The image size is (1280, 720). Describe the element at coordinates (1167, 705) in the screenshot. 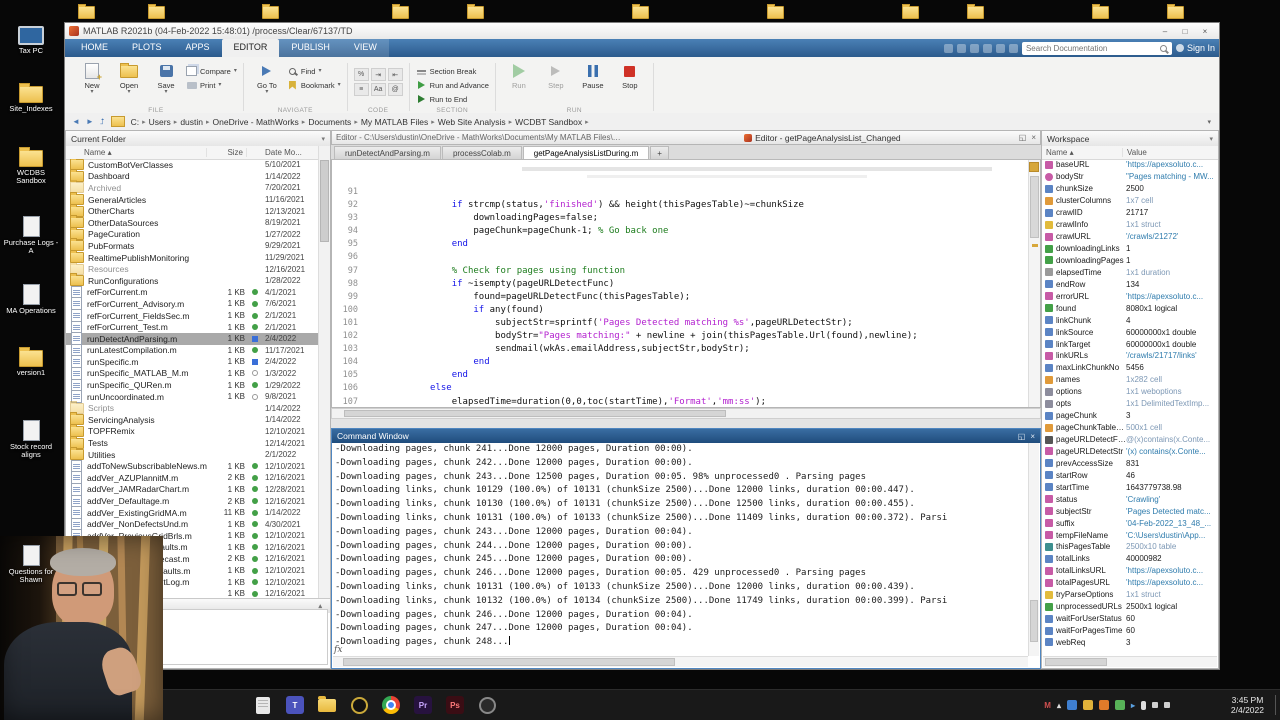

I see `tray-network` at that location.